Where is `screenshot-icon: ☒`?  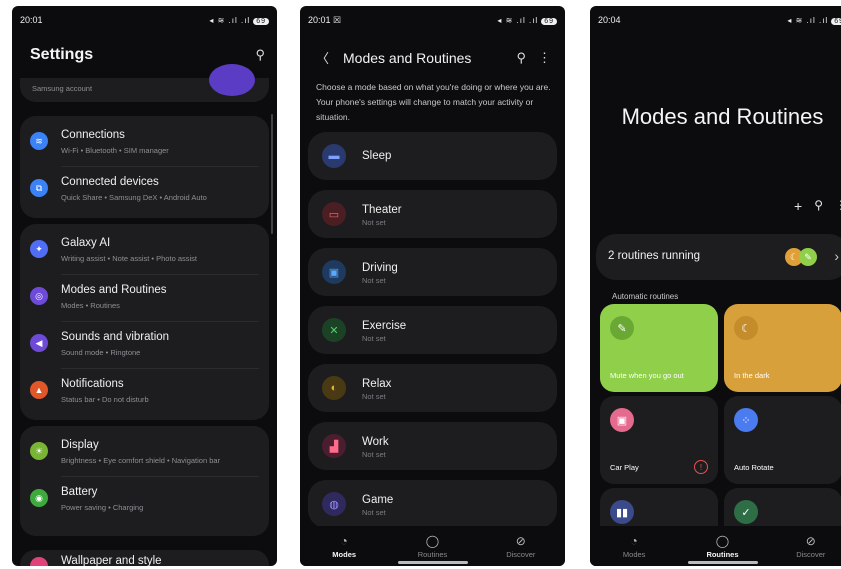 screenshot-icon: ☒ is located at coordinates (337, 19).